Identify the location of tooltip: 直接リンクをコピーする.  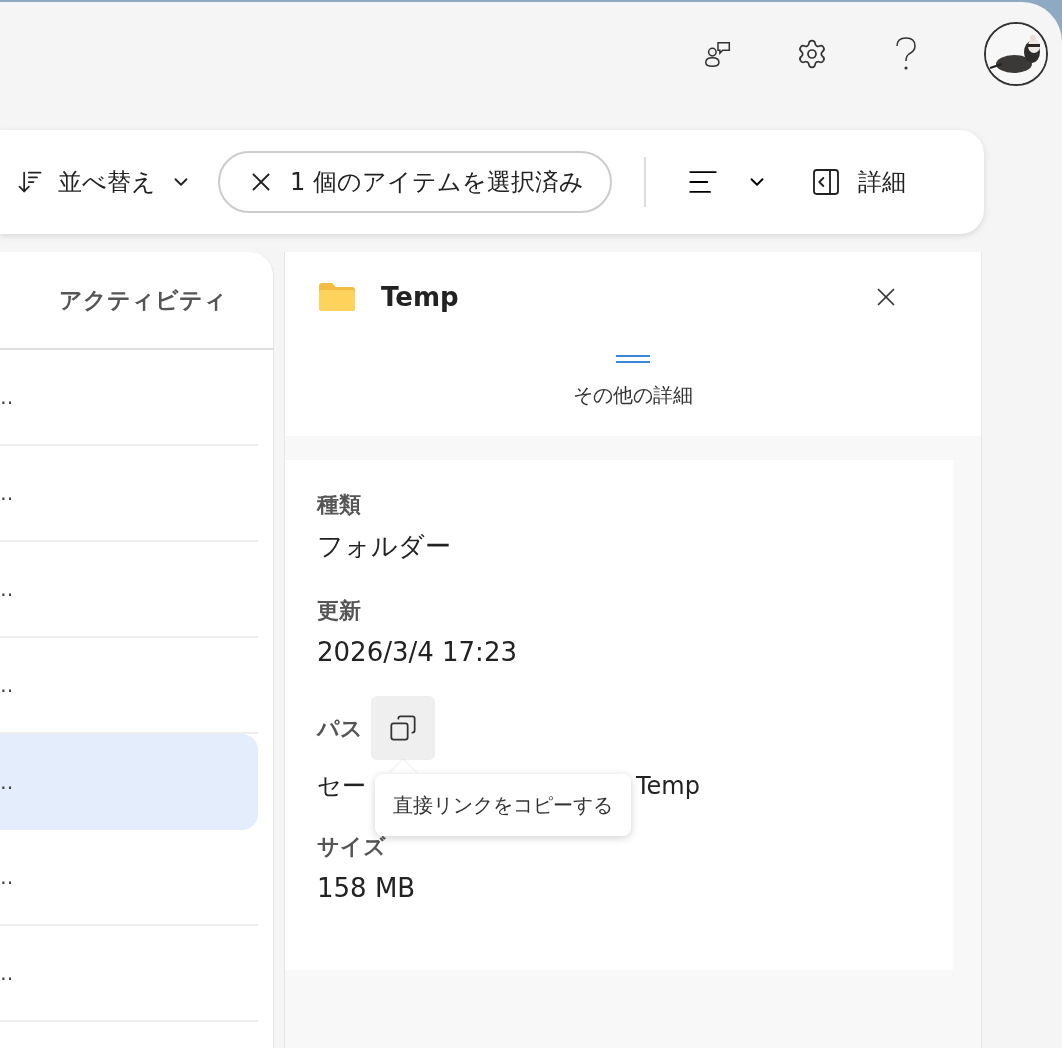
(503, 805).